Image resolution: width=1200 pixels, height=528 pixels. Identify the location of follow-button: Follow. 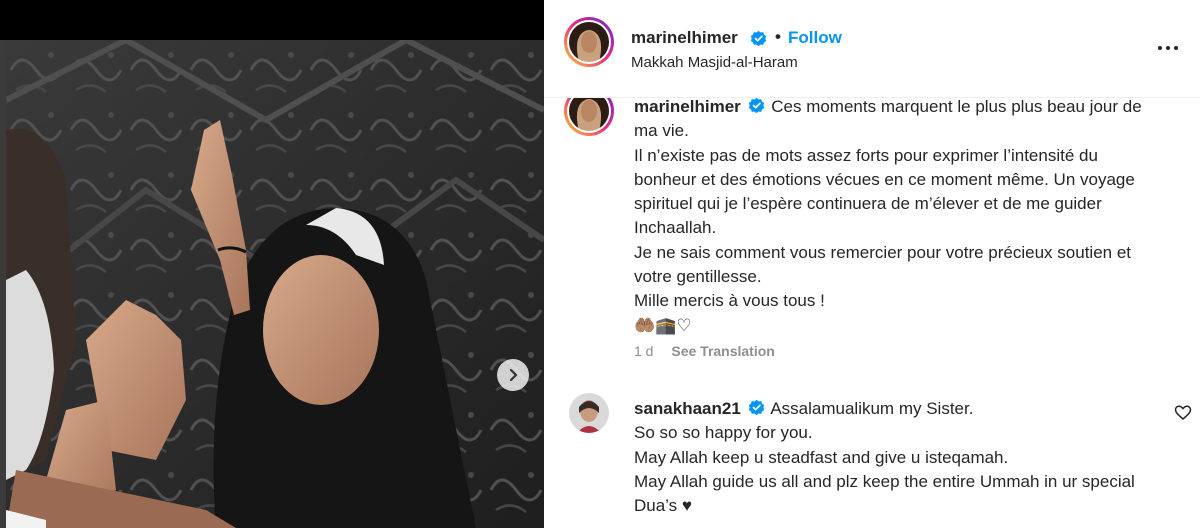
(815, 38).